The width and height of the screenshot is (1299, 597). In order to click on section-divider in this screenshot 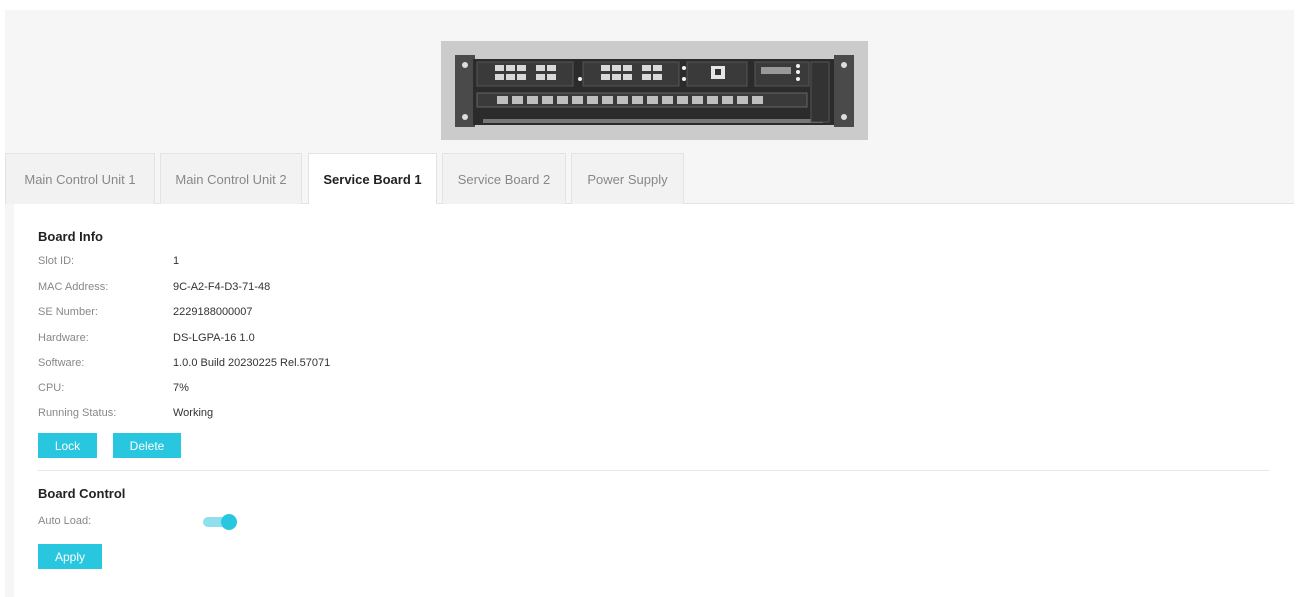, I will do `click(653, 470)`.